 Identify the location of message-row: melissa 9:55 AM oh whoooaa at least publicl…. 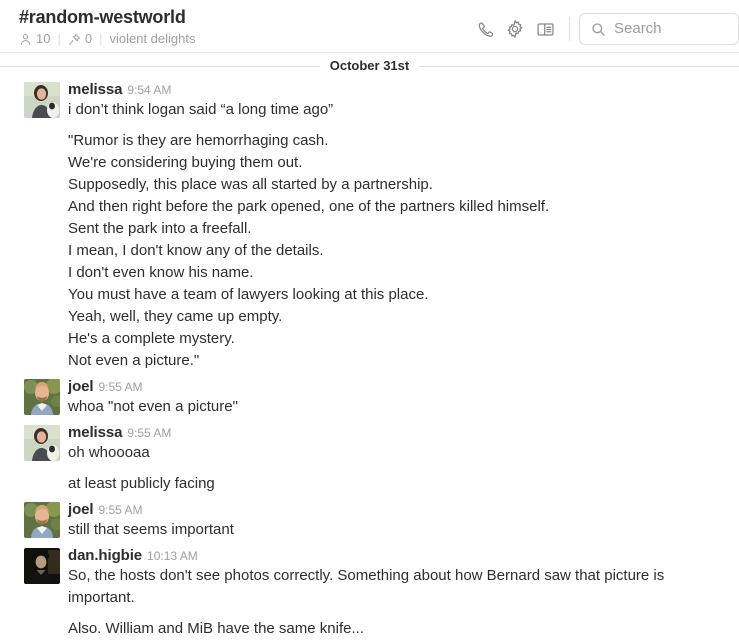
(369, 456).